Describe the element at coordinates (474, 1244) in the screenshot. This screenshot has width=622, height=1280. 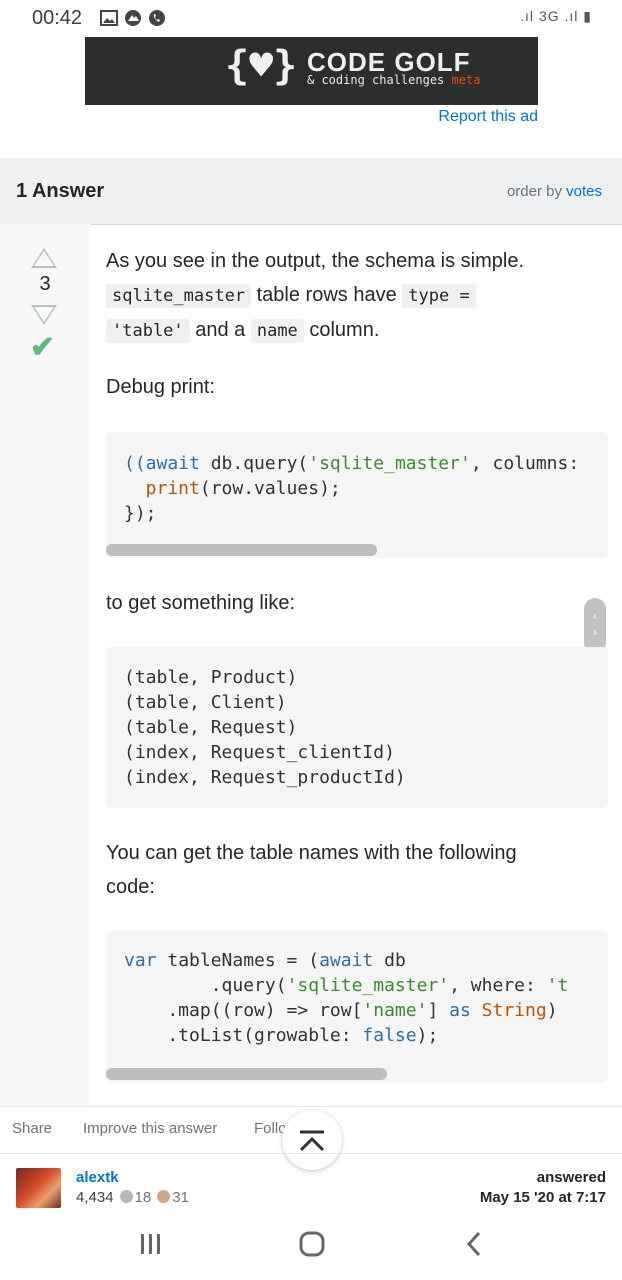
I see `chevron-left-icon` at that location.